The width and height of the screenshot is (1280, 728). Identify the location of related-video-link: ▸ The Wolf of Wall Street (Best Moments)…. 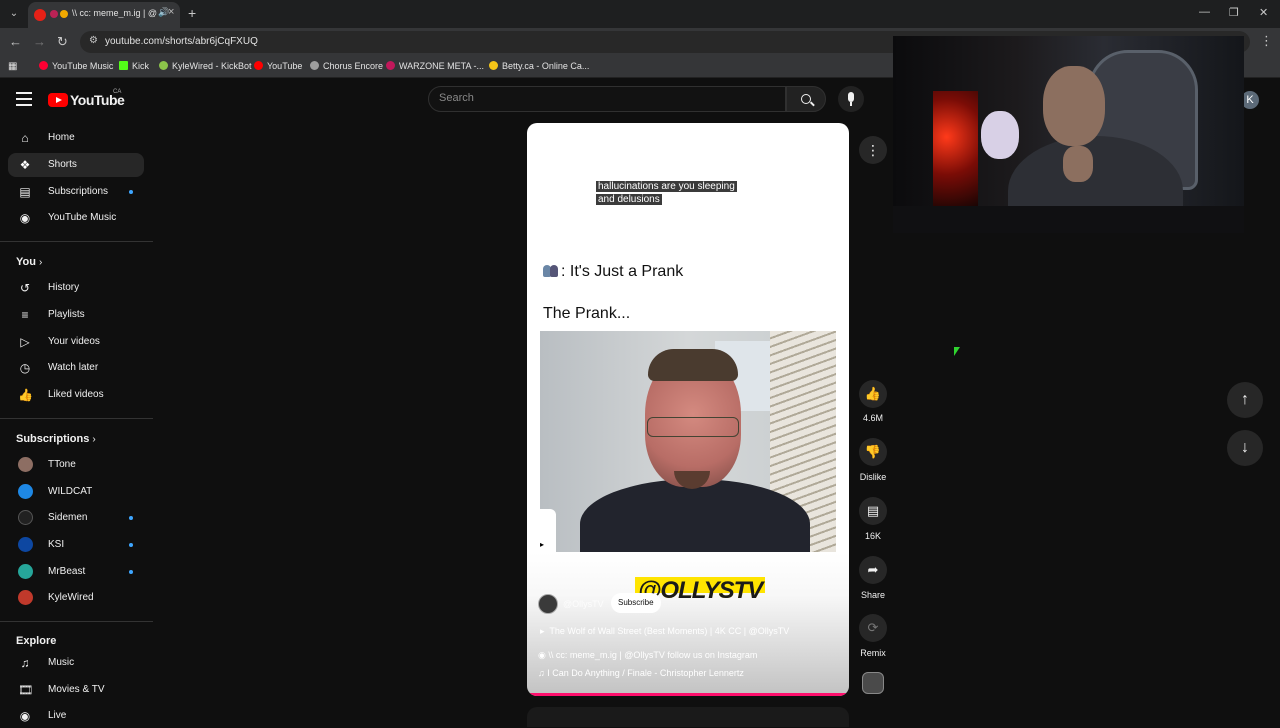
(664, 631).